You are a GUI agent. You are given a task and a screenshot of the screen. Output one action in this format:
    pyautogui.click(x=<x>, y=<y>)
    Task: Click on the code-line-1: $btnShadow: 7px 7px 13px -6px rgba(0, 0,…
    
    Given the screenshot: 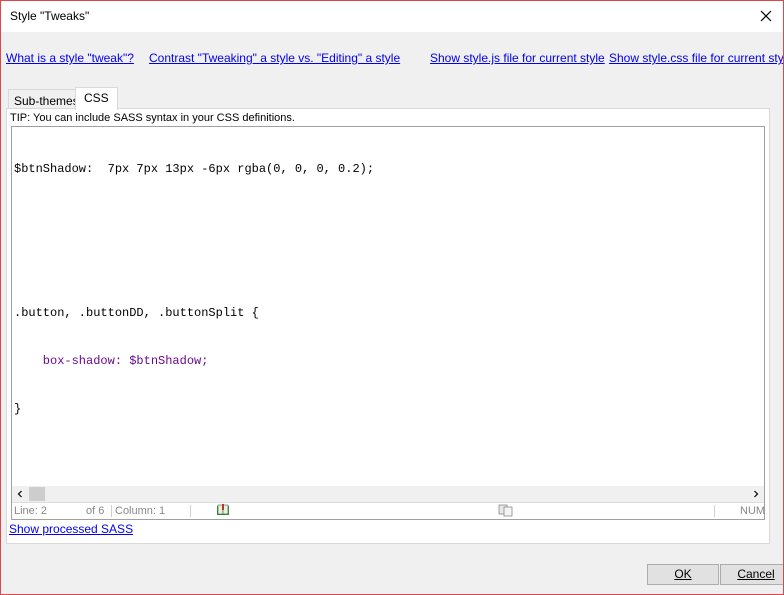 What is the action you would take?
    pyautogui.click(x=194, y=169)
    